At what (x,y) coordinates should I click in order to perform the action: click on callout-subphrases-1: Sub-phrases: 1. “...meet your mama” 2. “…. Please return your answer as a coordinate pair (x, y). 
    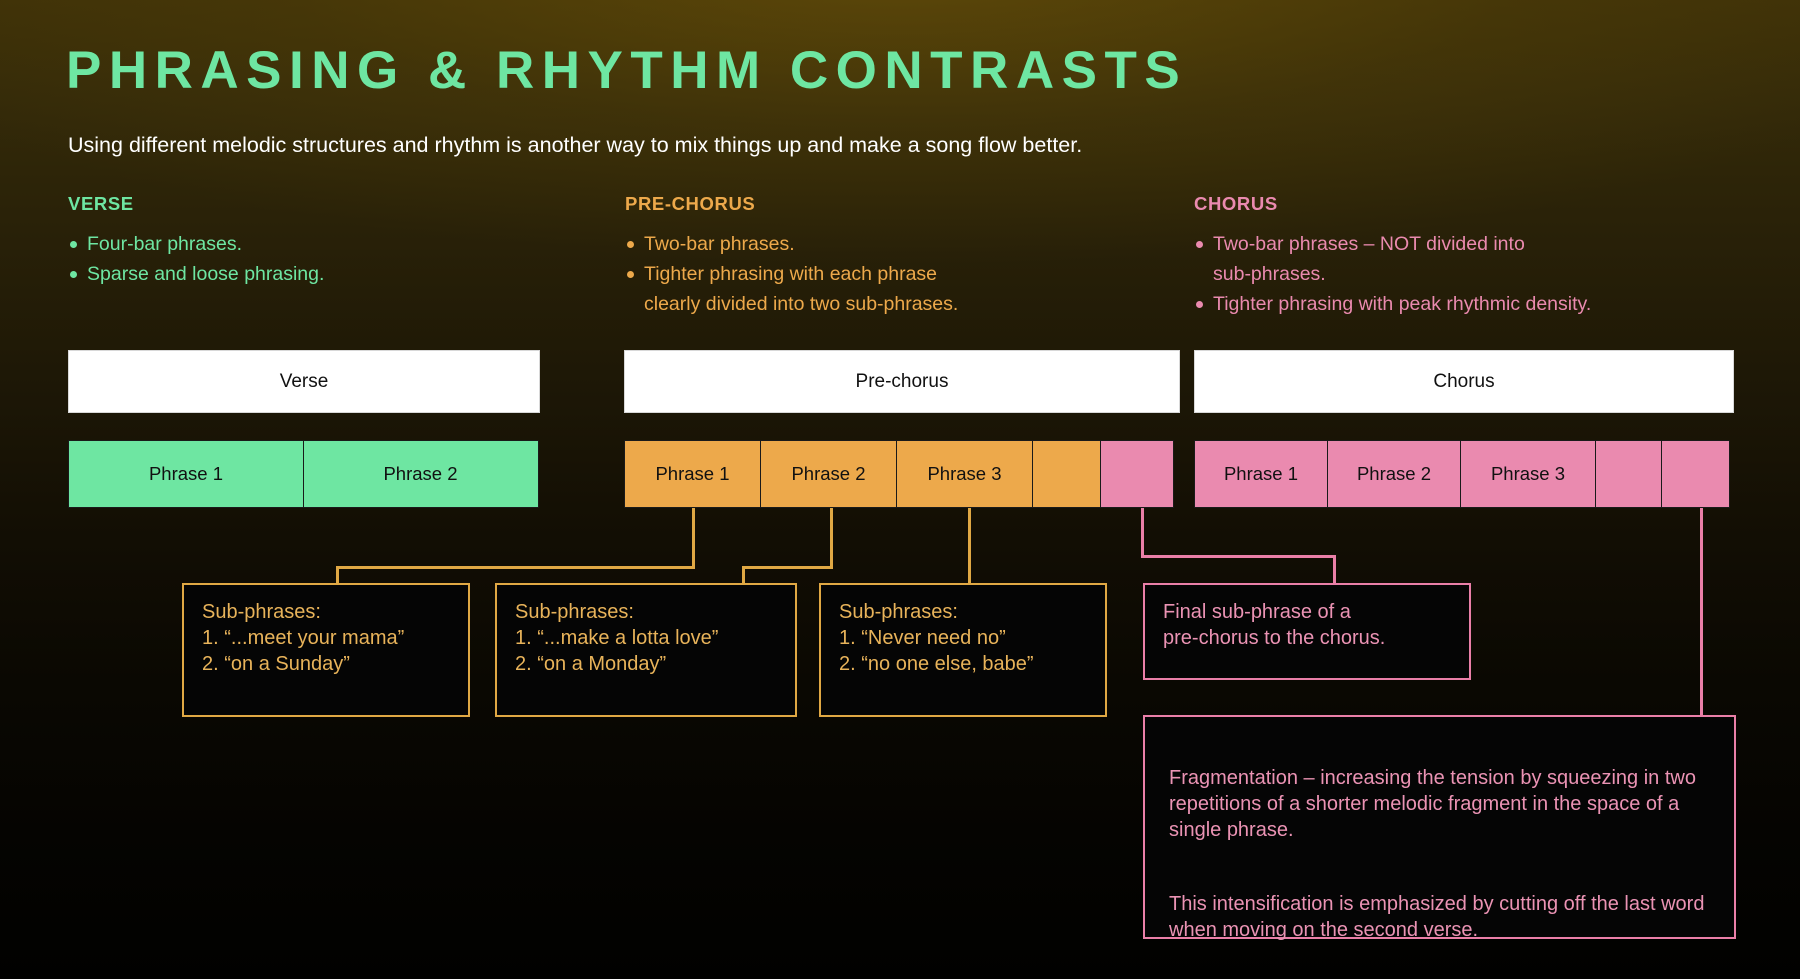
    Looking at the image, I should click on (326, 650).